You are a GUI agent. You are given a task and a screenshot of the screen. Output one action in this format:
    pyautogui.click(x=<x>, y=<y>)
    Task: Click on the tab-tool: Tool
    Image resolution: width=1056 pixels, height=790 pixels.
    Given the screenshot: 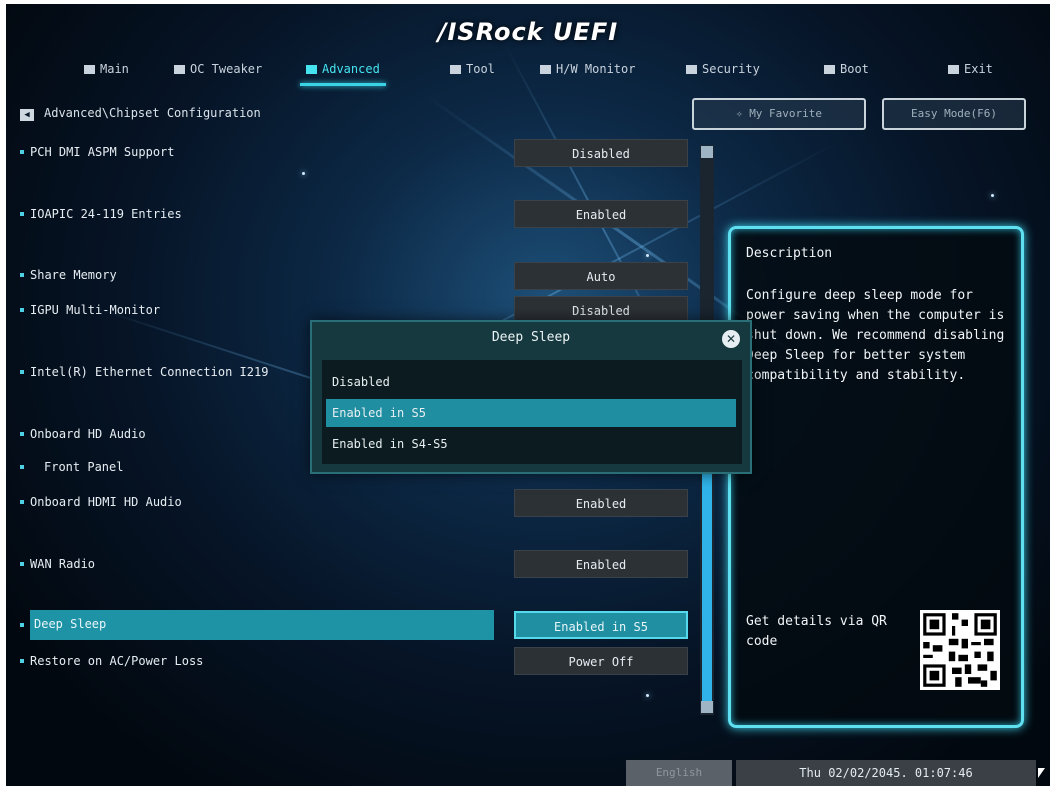 What is the action you would take?
    pyautogui.click(x=472, y=69)
    